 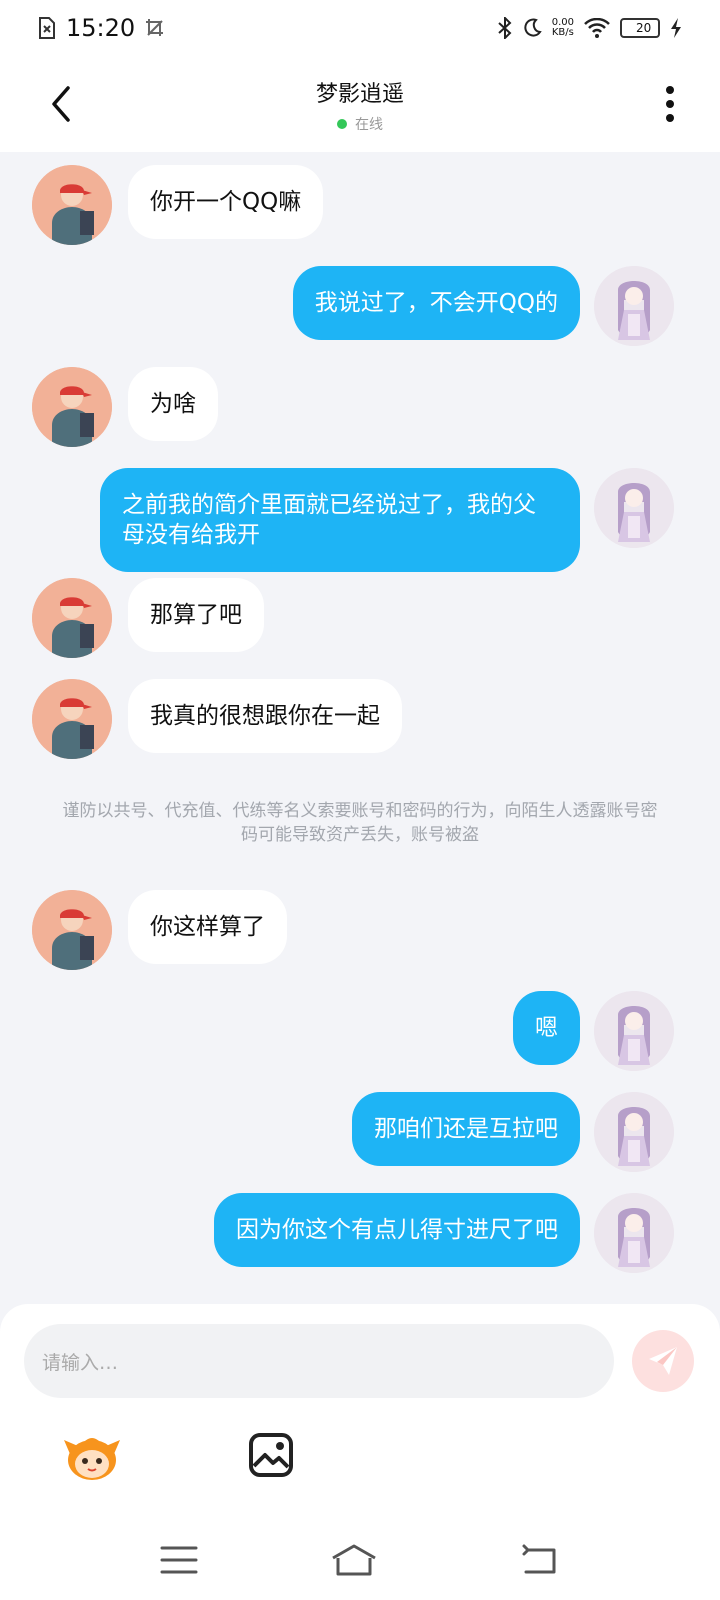 I want to click on menu-button, so click(x=180, y=1560).